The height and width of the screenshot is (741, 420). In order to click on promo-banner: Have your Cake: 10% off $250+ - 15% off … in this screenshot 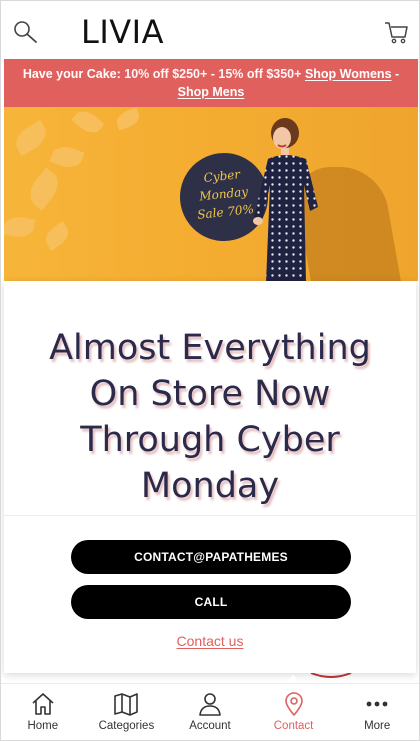, I will do `click(211, 83)`.